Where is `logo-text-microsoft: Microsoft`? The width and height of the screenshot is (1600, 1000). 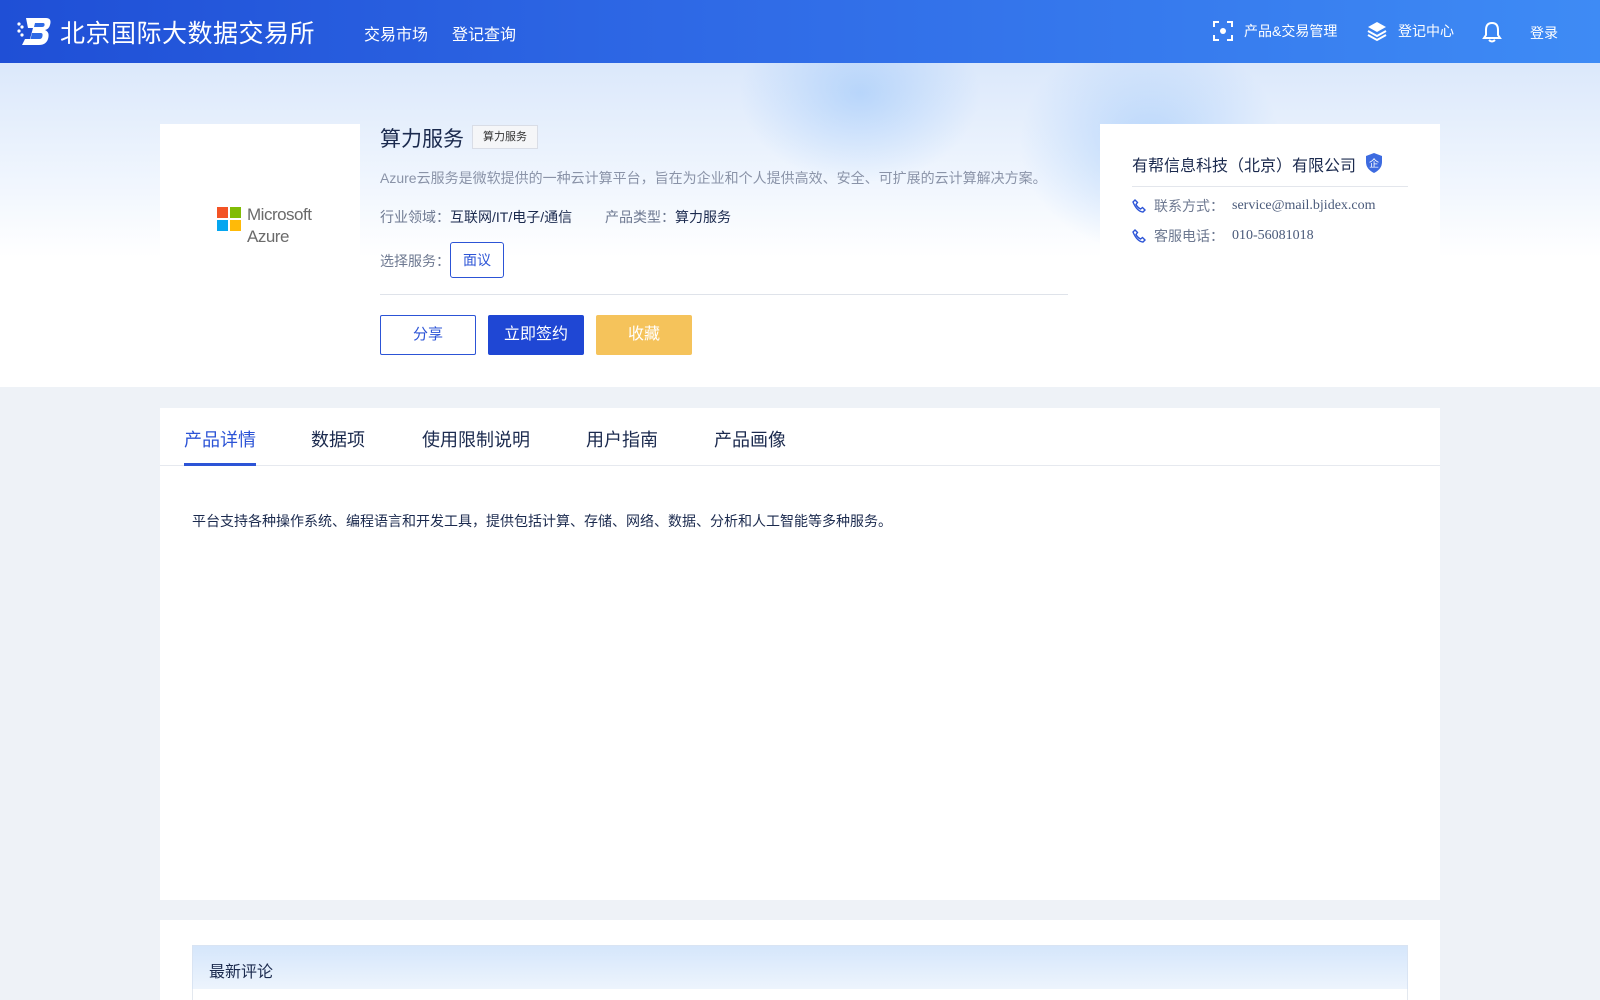 logo-text-microsoft: Microsoft is located at coordinates (279, 214).